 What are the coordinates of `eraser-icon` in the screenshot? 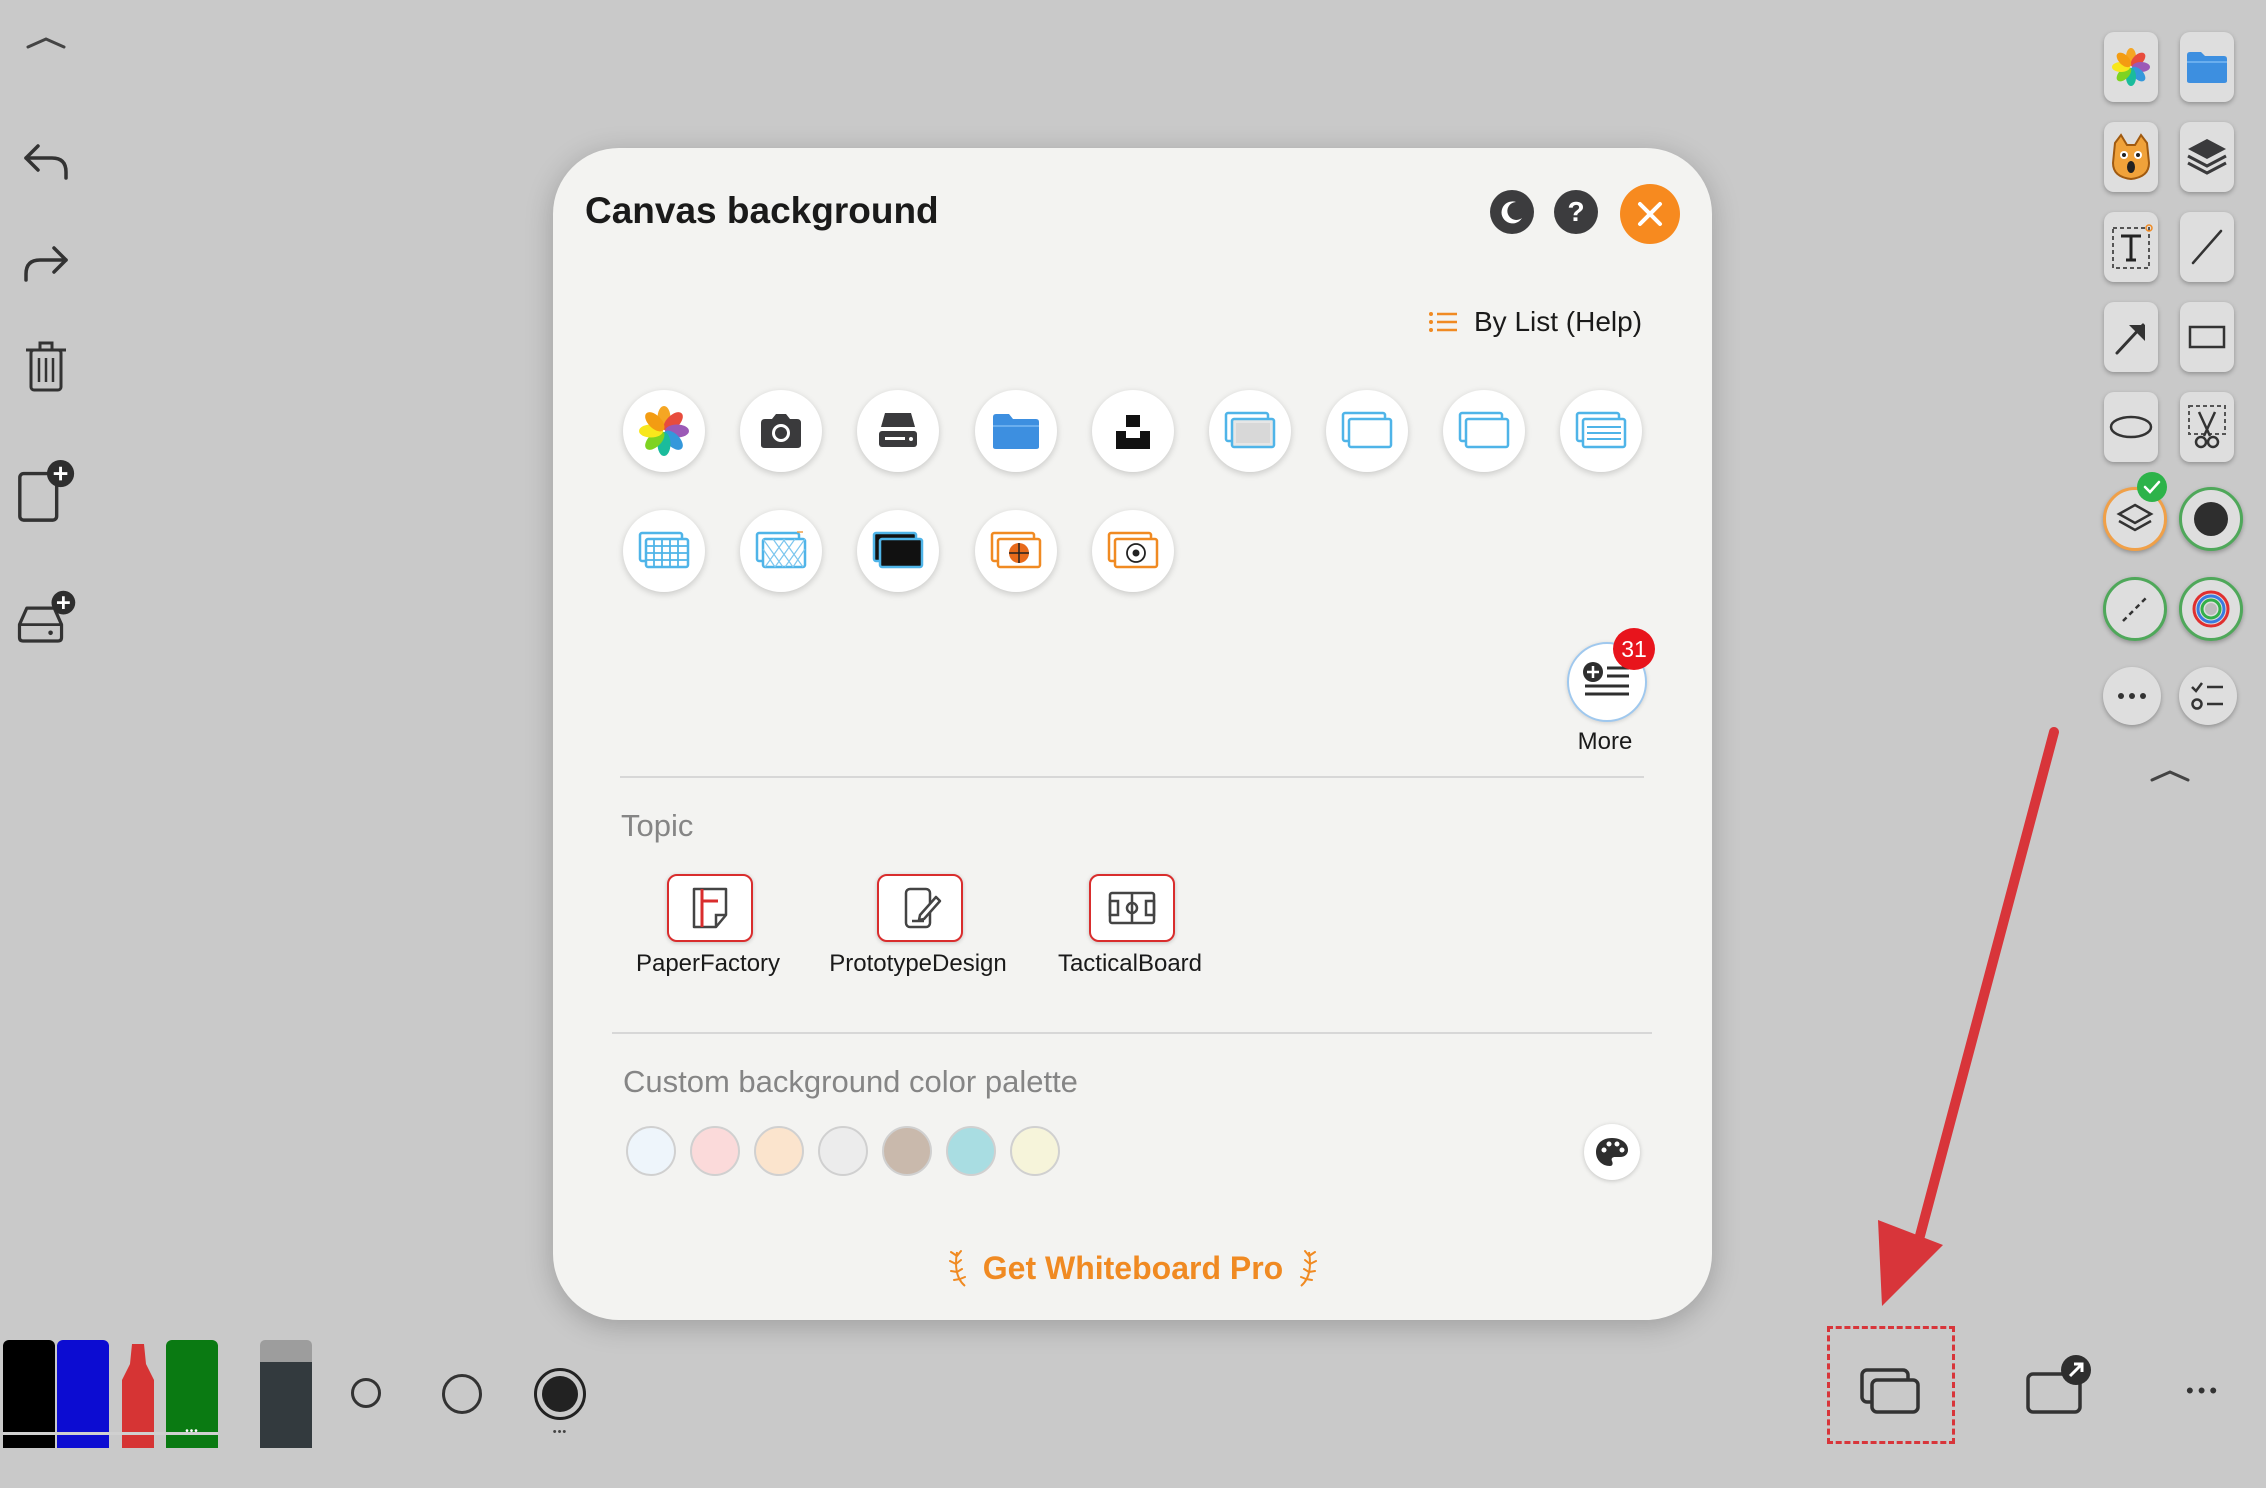 It's located at (286, 1394).